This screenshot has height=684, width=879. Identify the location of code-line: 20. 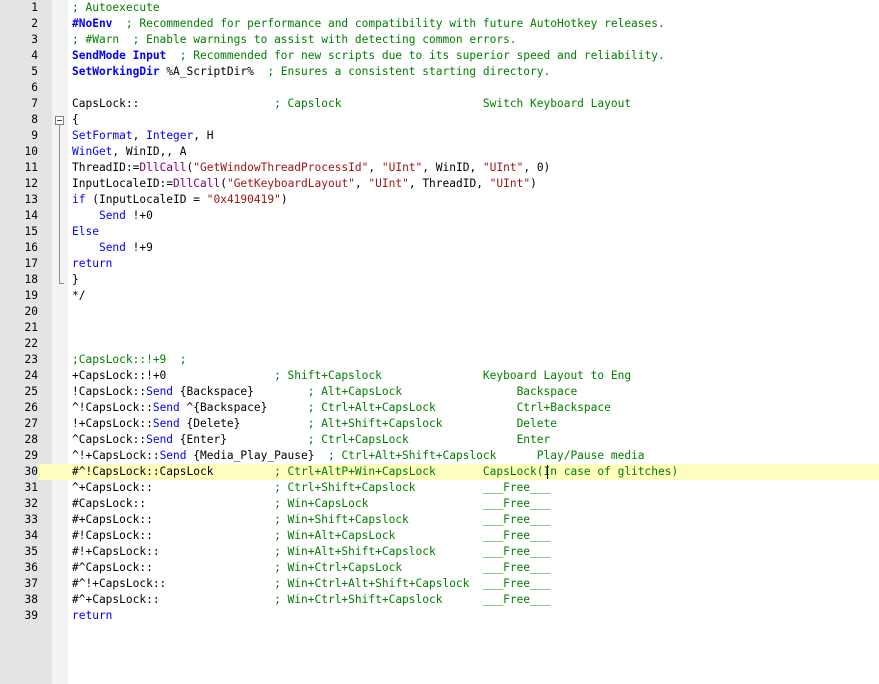
(439, 312).